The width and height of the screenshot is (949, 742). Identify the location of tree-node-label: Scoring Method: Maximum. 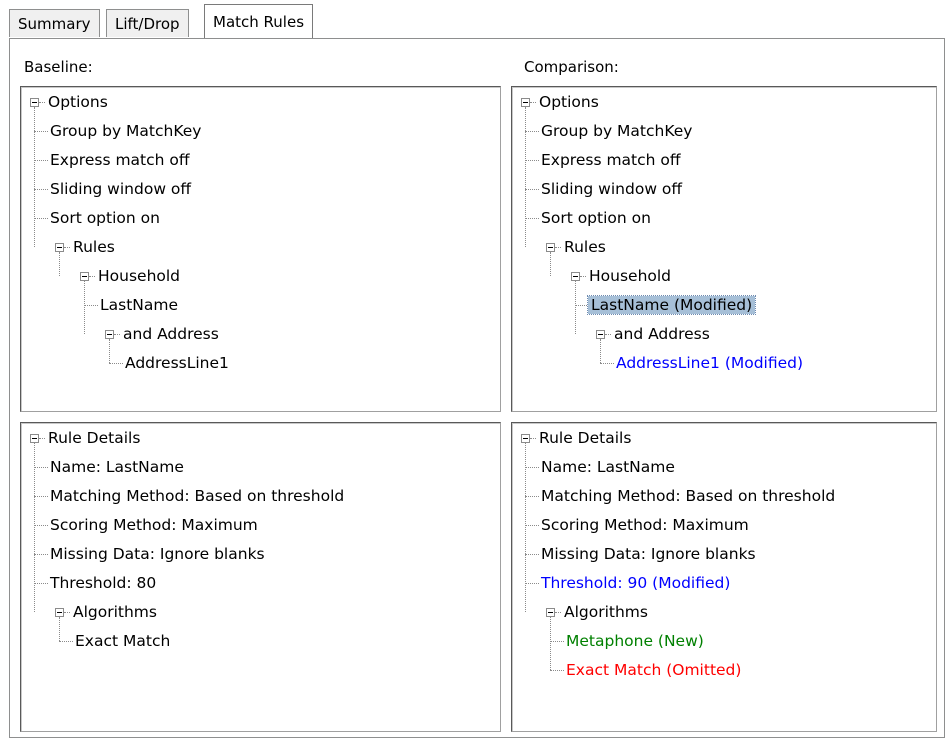
(154, 525).